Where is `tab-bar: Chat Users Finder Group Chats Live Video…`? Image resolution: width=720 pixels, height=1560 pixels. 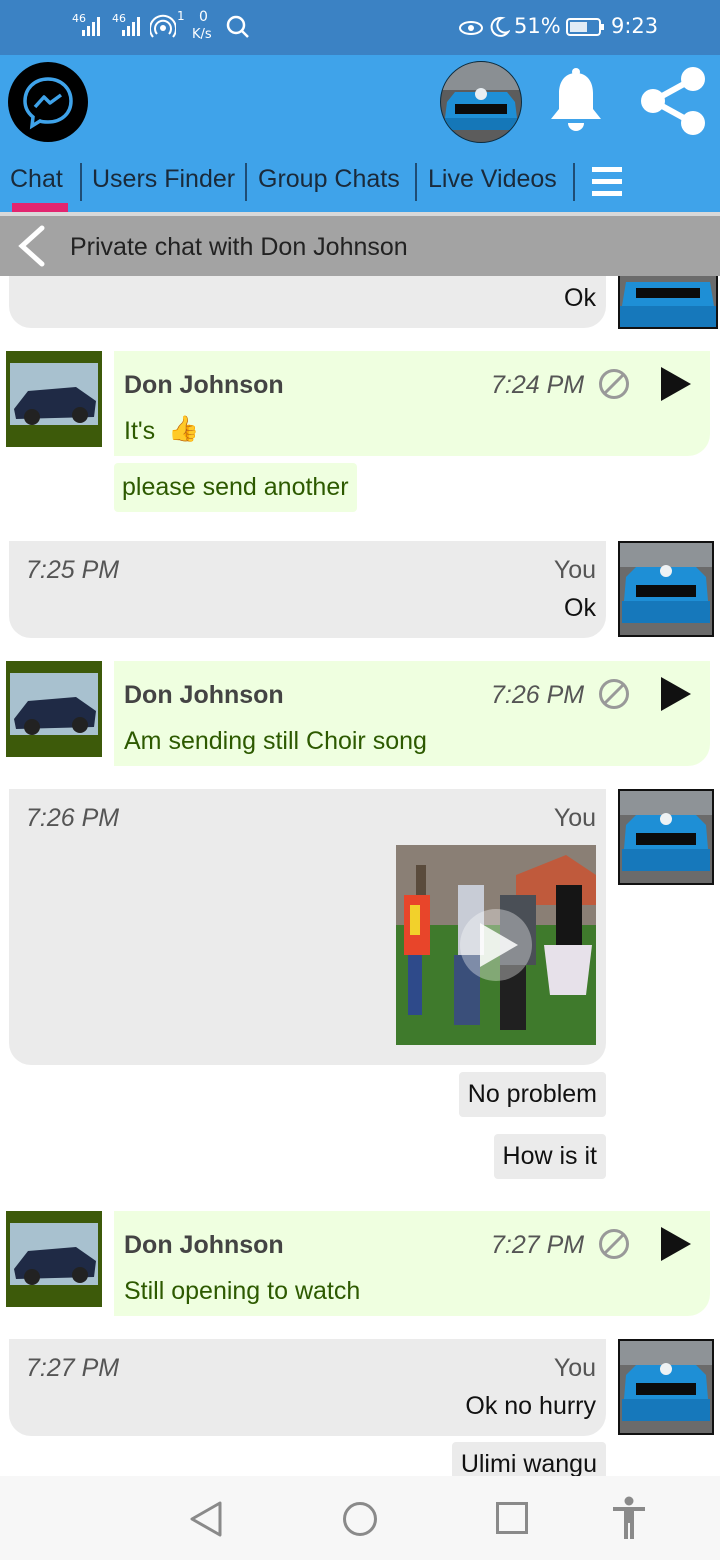 tab-bar: Chat Users Finder Group Chats Live Video… is located at coordinates (360, 183).